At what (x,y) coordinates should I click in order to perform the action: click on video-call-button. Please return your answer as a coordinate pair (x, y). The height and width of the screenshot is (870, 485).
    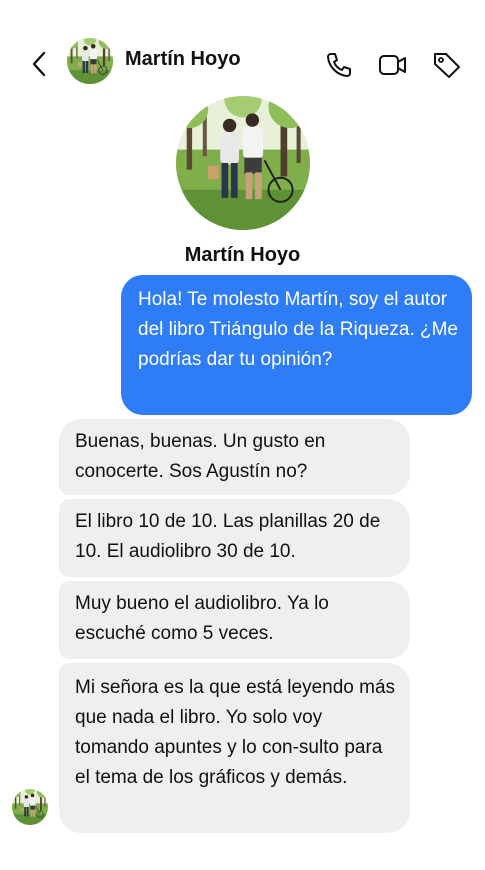
    Looking at the image, I should click on (393, 65).